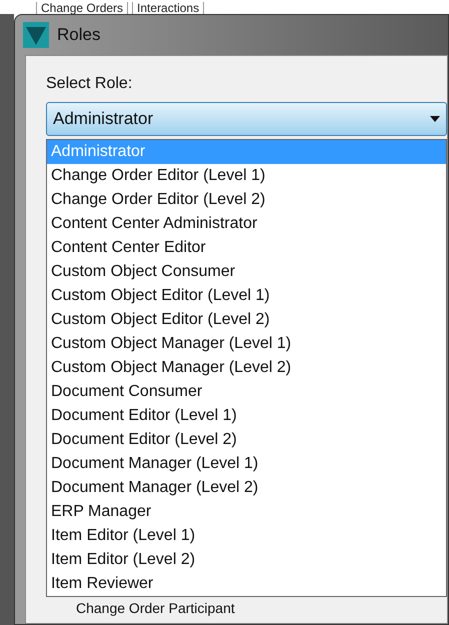 The width and height of the screenshot is (449, 625). What do you see at coordinates (246, 296) in the screenshot?
I see `role-option: Custom Object Editor (Level 1)` at bounding box center [246, 296].